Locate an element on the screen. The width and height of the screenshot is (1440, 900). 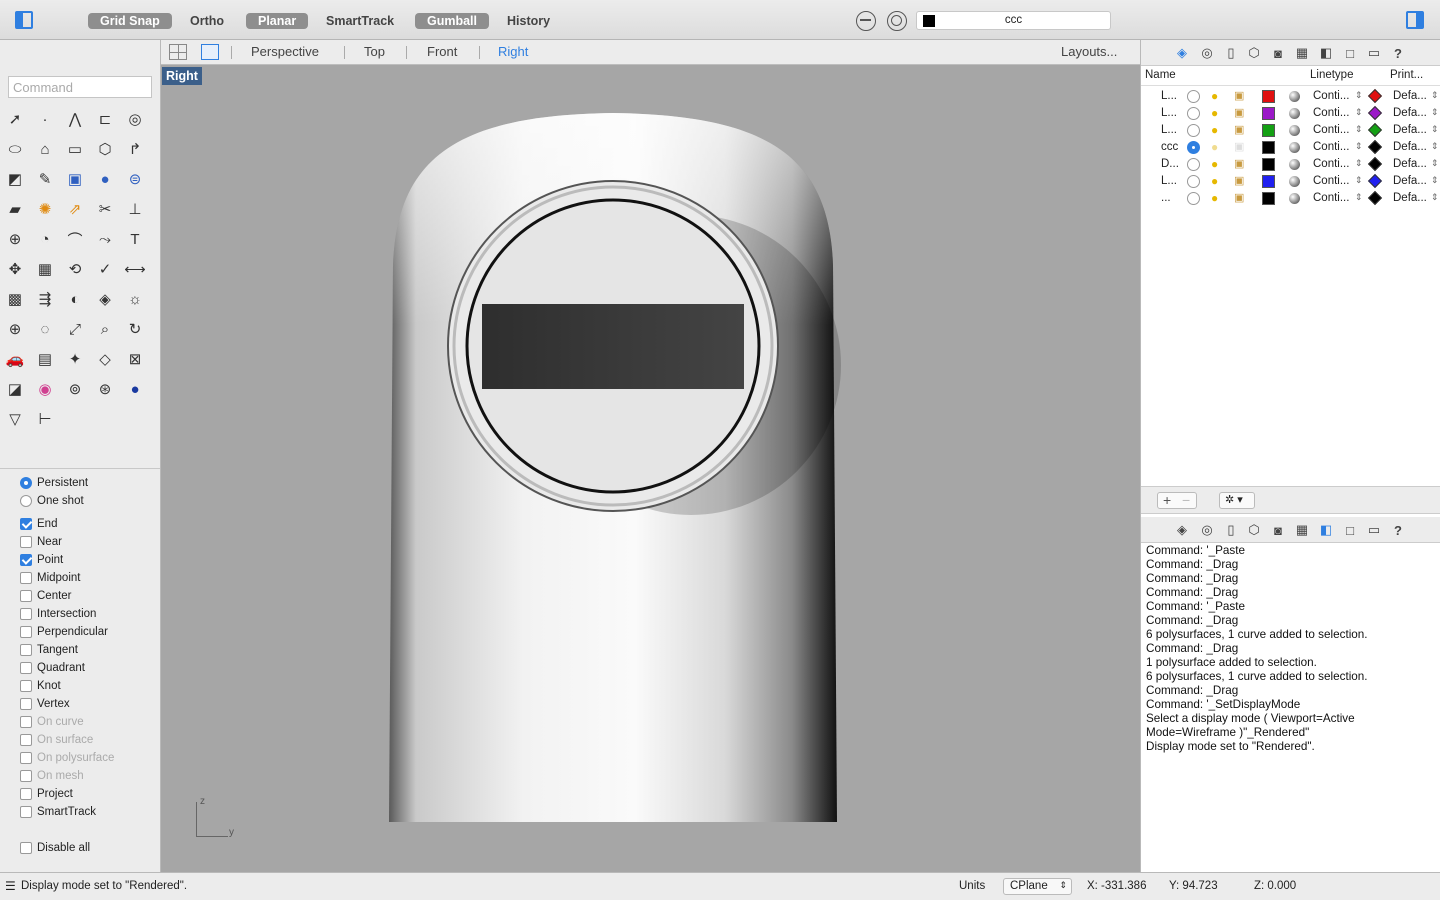
layer-row: D... ● ▣ Conti... ⇕ Defa... ⇕ is located at coordinates (1290, 164).